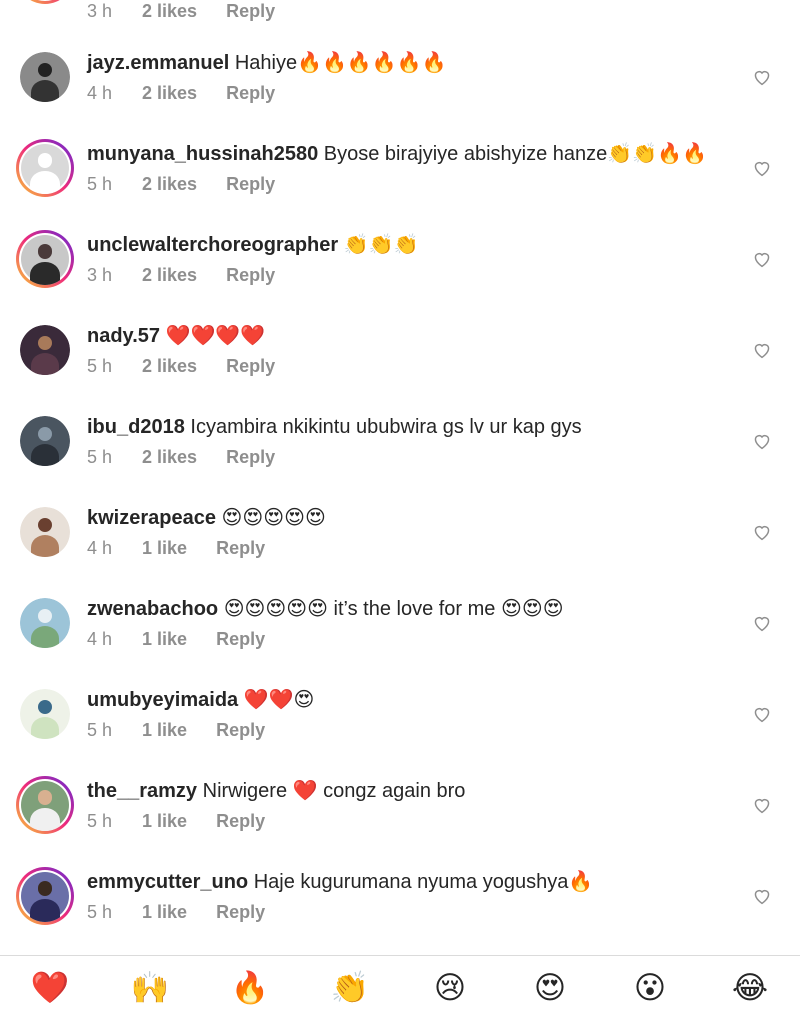 Image resolution: width=800 pixels, height=1010 pixels. What do you see at coordinates (334, 791) in the screenshot?
I see `comment-body: Nirwigere ❤️ congz again bro` at bounding box center [334, 791].